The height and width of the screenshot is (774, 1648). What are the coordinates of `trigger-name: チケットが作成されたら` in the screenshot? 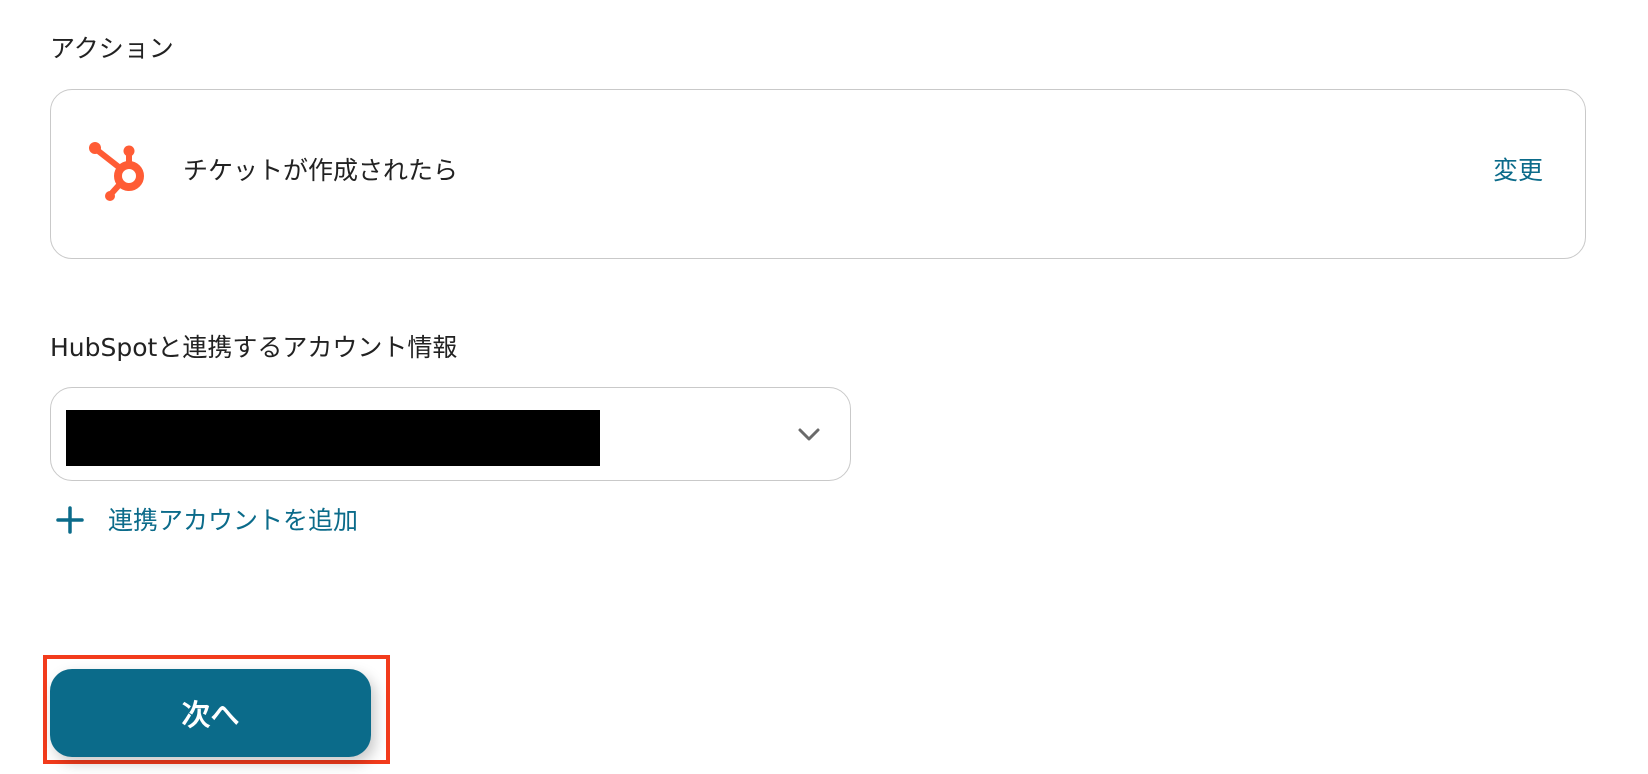 It's located at (321, 170).